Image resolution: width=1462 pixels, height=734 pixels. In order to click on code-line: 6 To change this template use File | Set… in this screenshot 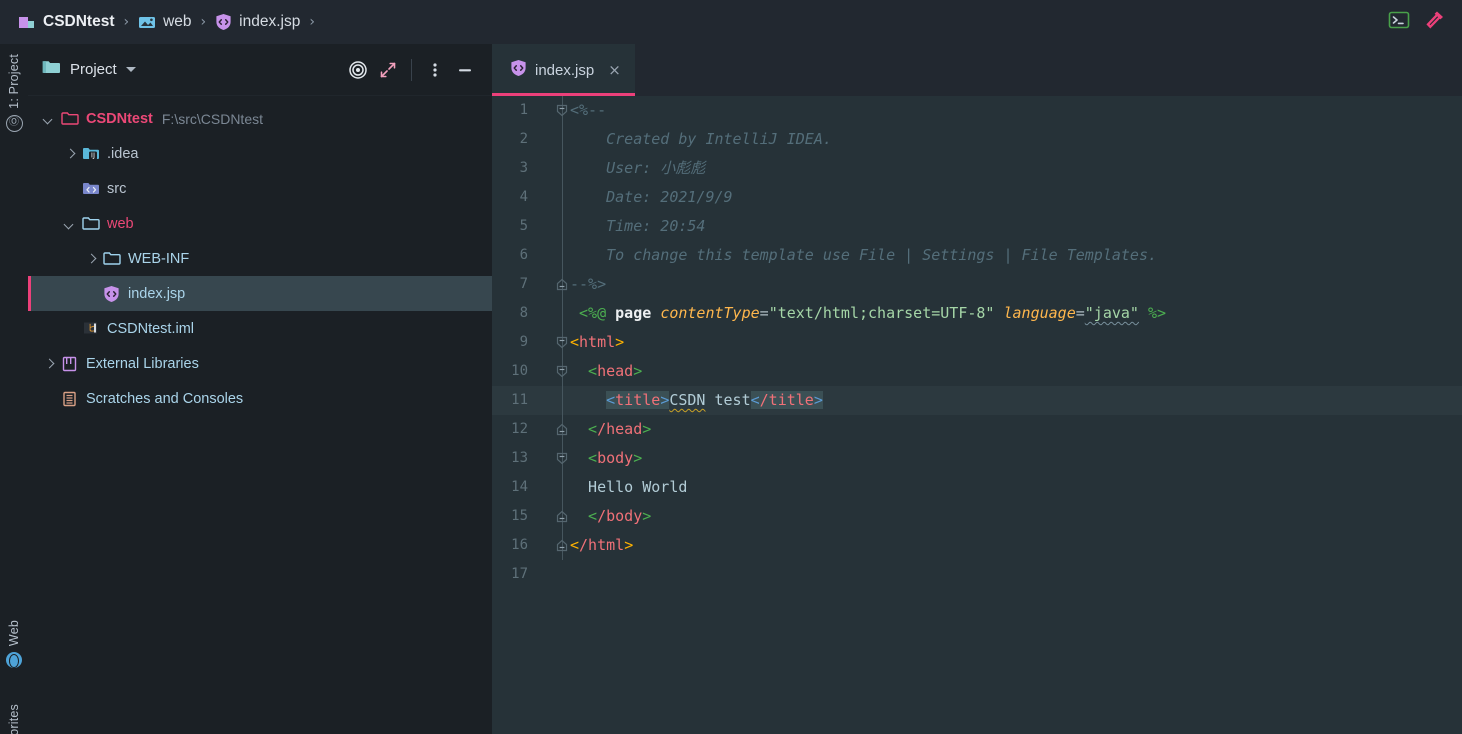, I will do `click(977, 255)`.